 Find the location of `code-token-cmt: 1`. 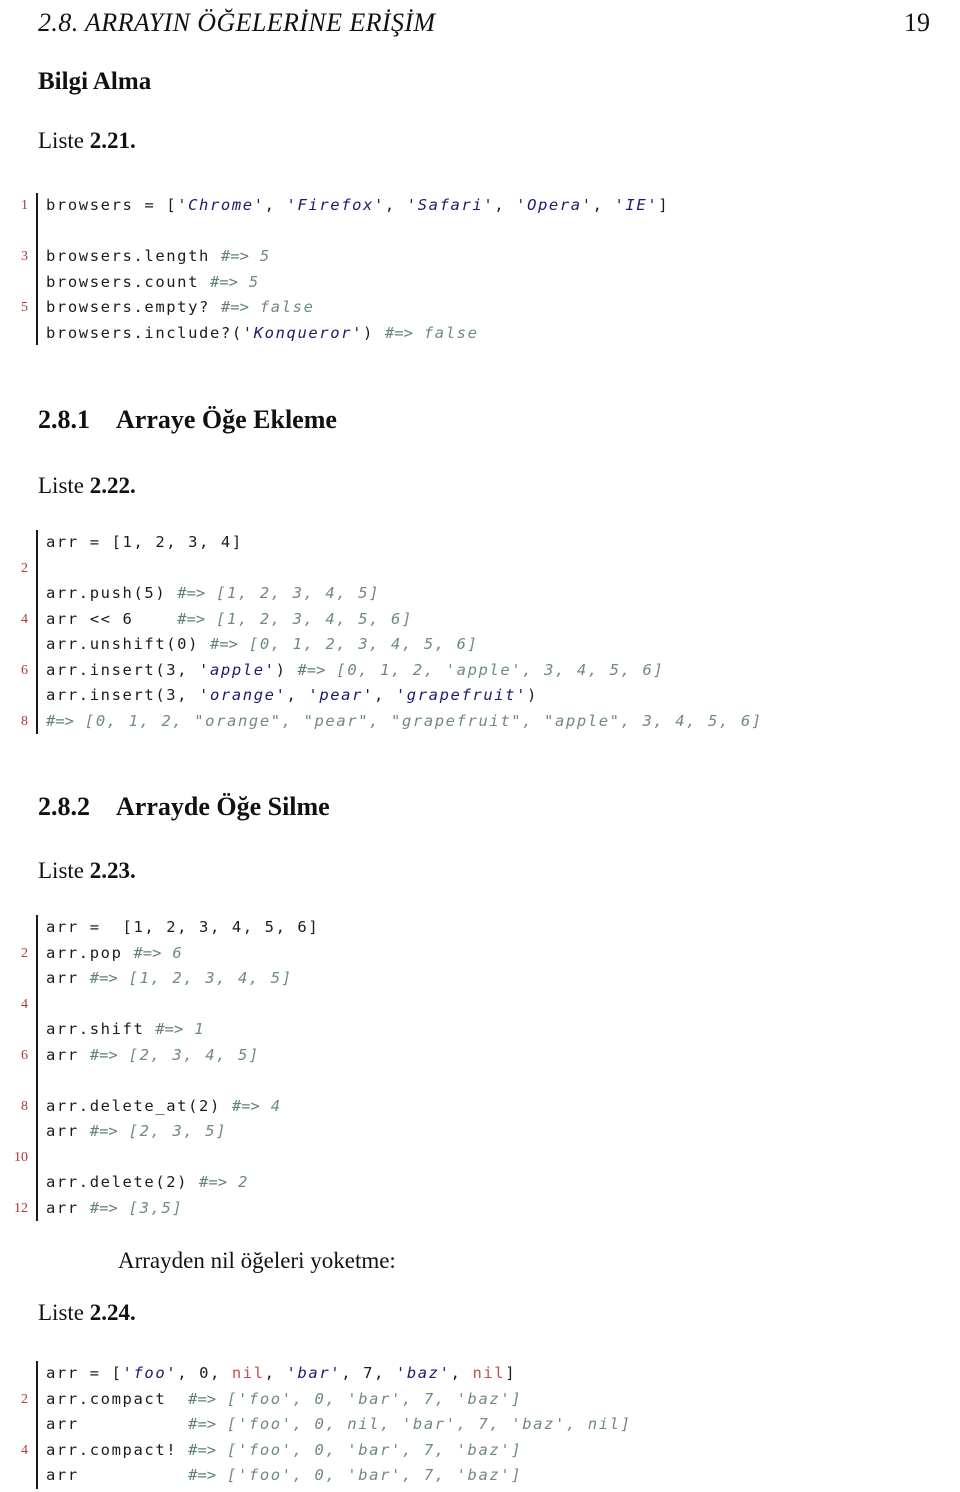

code-token-cmt: 1 is located at coordinates (194, 1029).